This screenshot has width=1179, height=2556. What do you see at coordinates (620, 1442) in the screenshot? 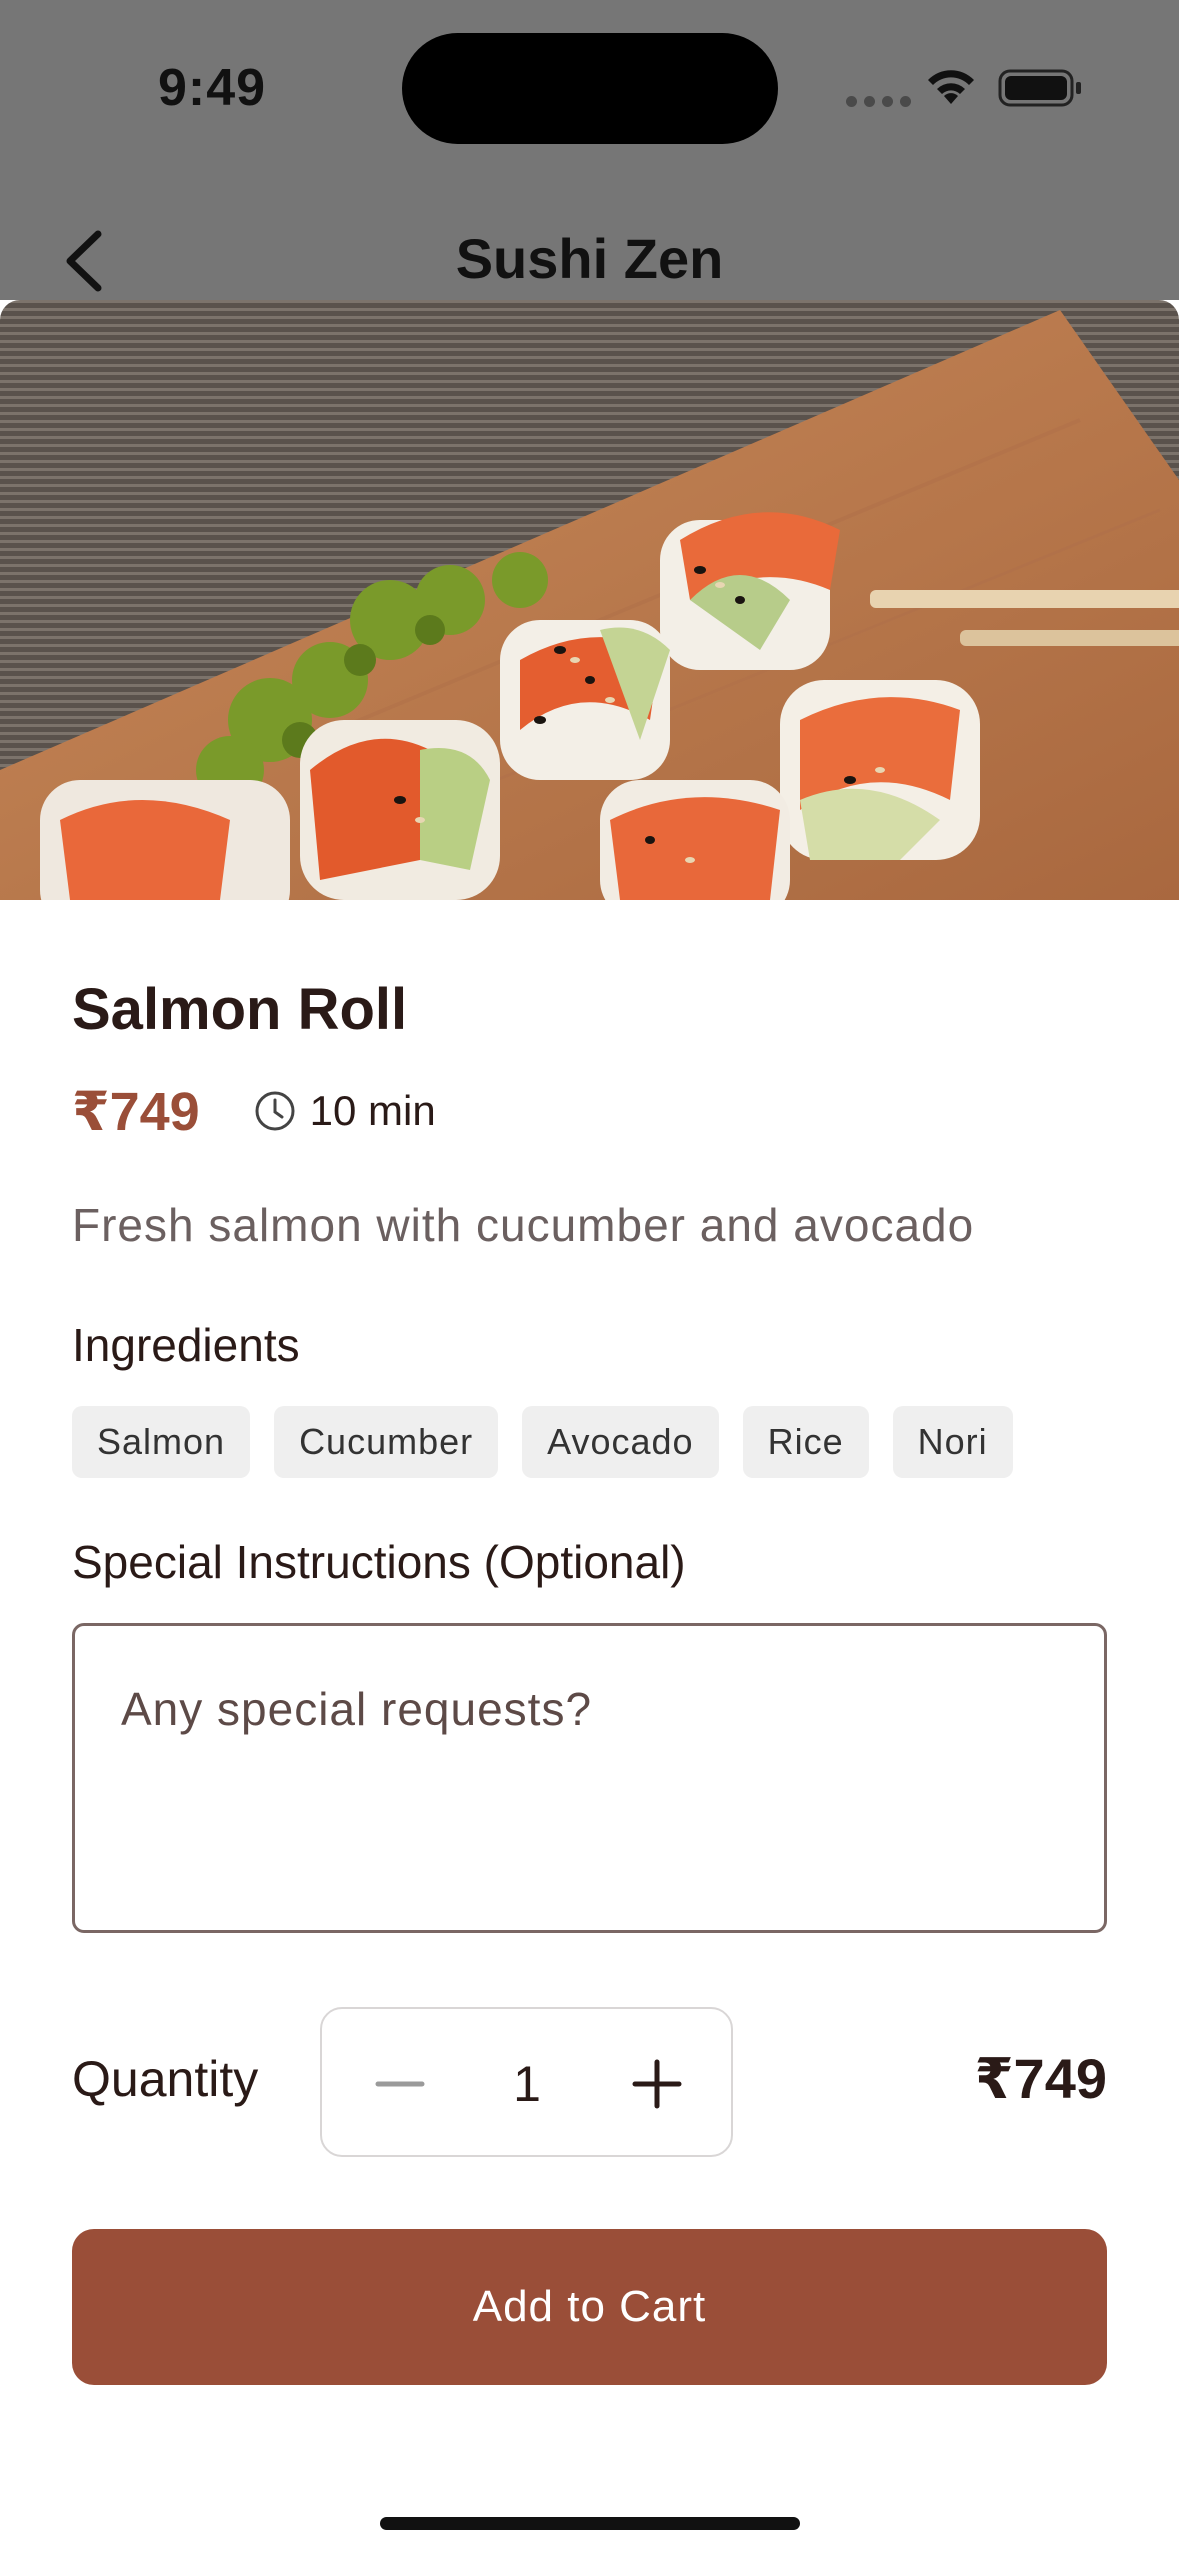
I see `ingredient-chip: Avocado` at bounding box center [620, 1442].